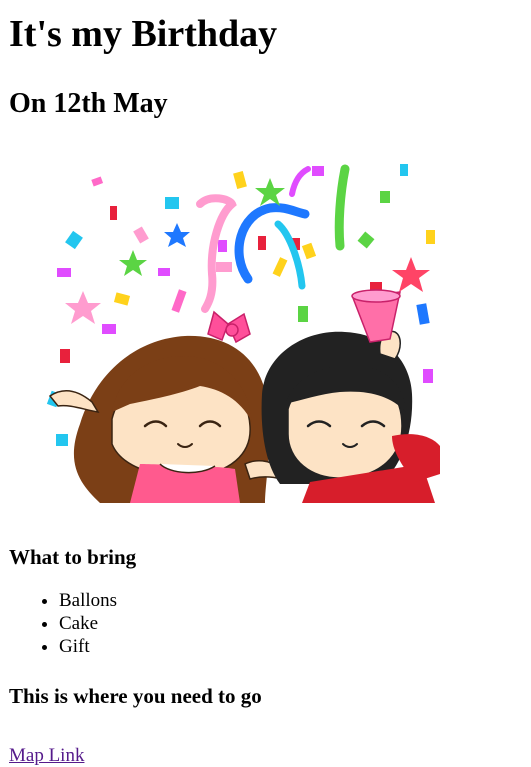  What do you see at coordinates (290, 600) in the screenshot?
I see `list-item: Ballons` at bounding box center [290, 600].